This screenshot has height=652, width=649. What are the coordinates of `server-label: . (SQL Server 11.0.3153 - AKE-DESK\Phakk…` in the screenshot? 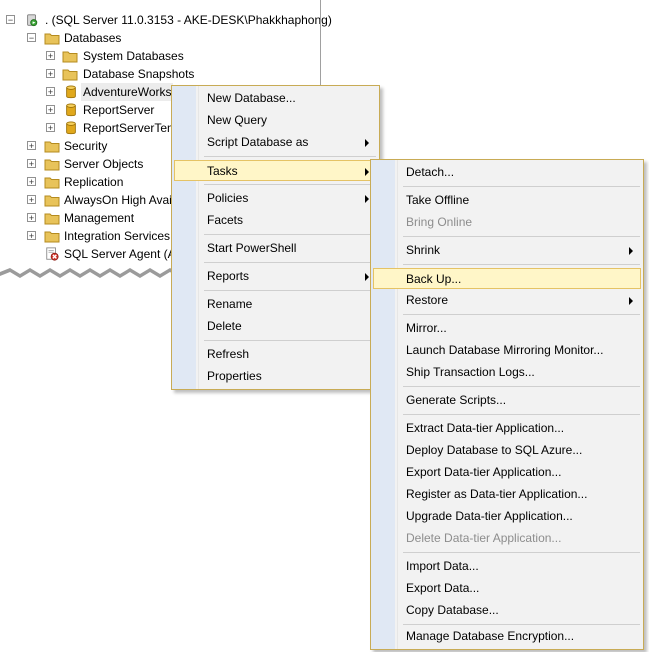 It's located at (188, 20).